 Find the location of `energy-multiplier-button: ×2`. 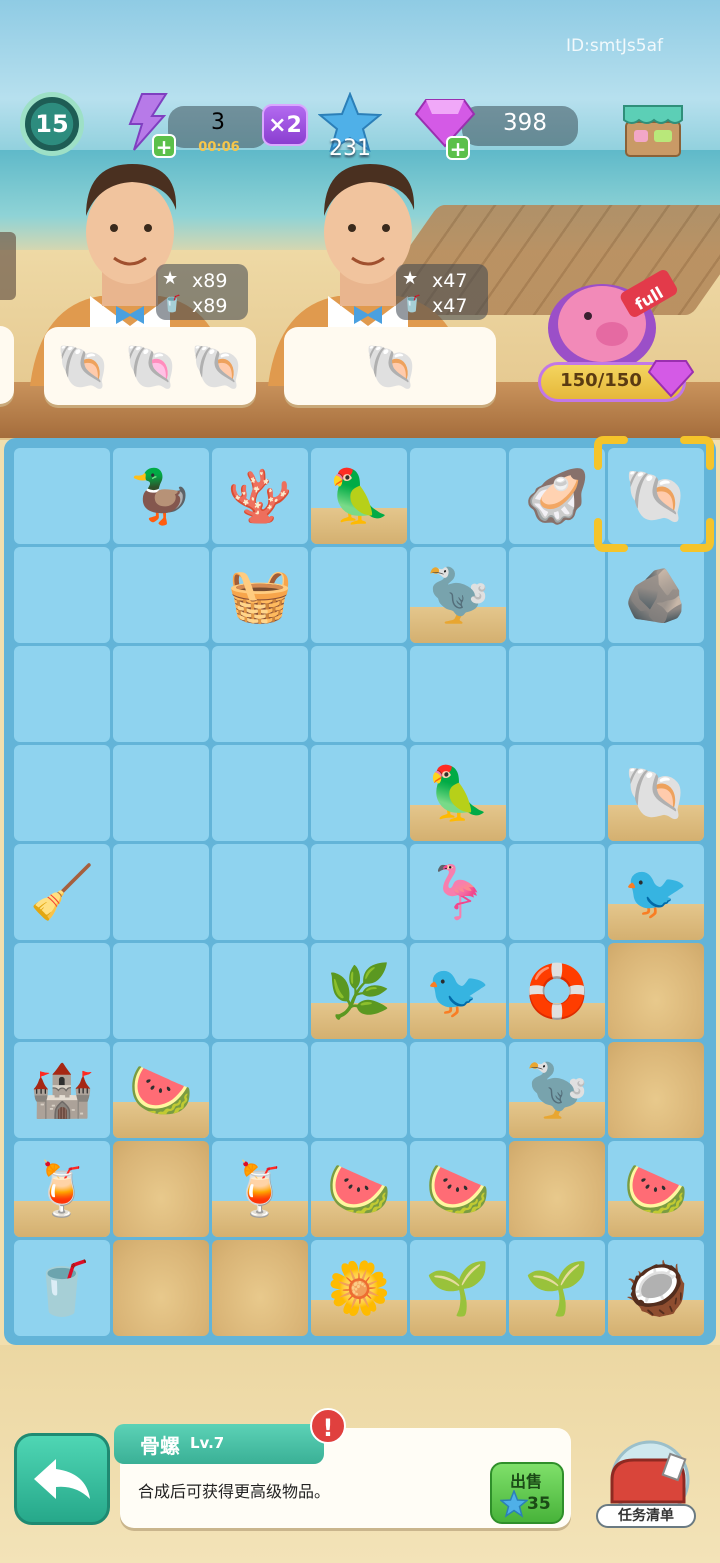

energy-multiplier-button: ×2 is located at coordinates (285, 125).